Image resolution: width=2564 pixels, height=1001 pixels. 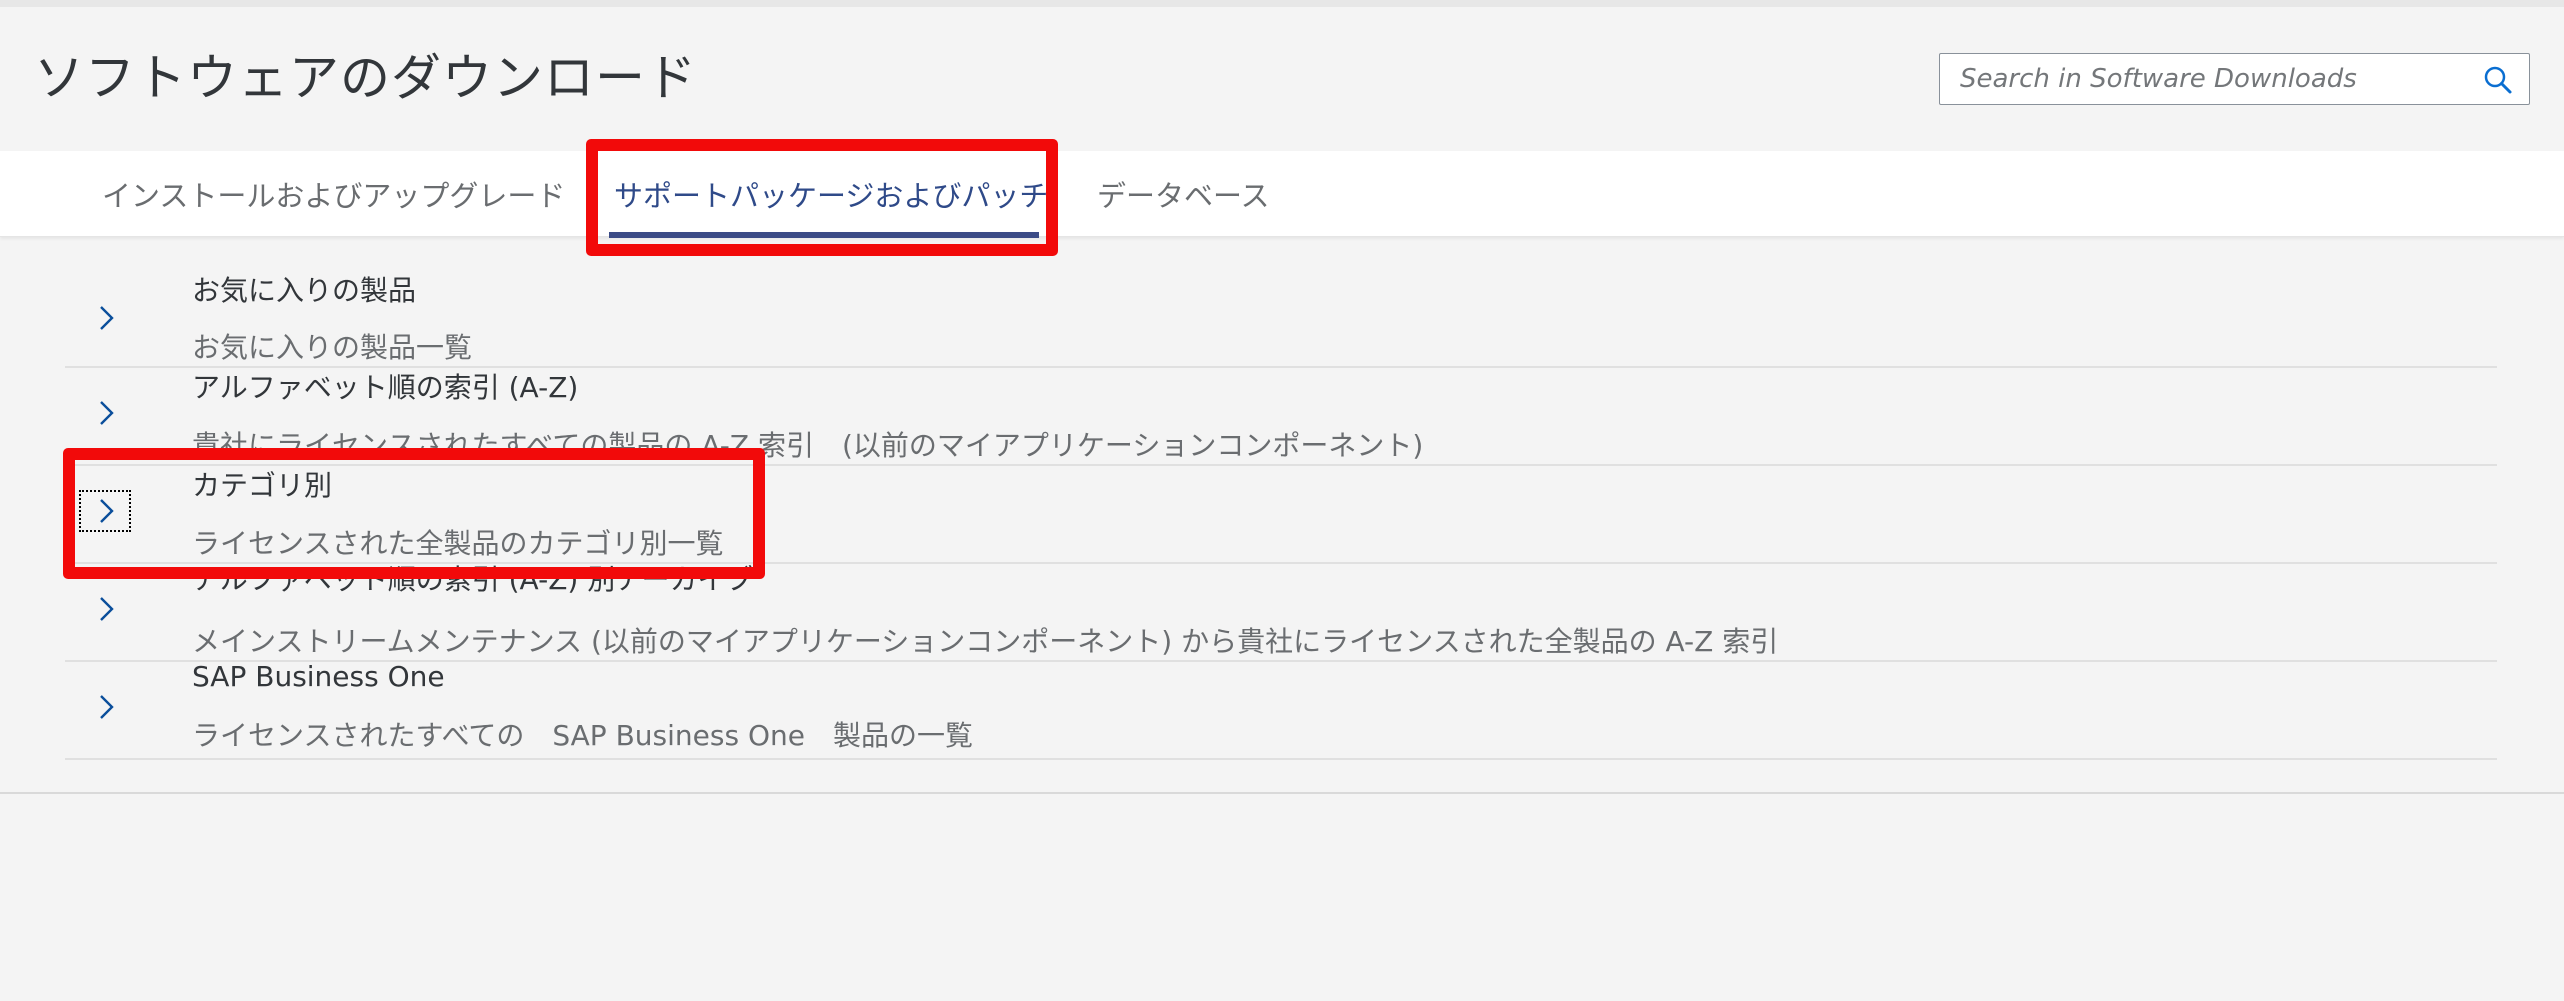 I want to click on list-item-title: カテゴリ別, so click(x=262, y=485).